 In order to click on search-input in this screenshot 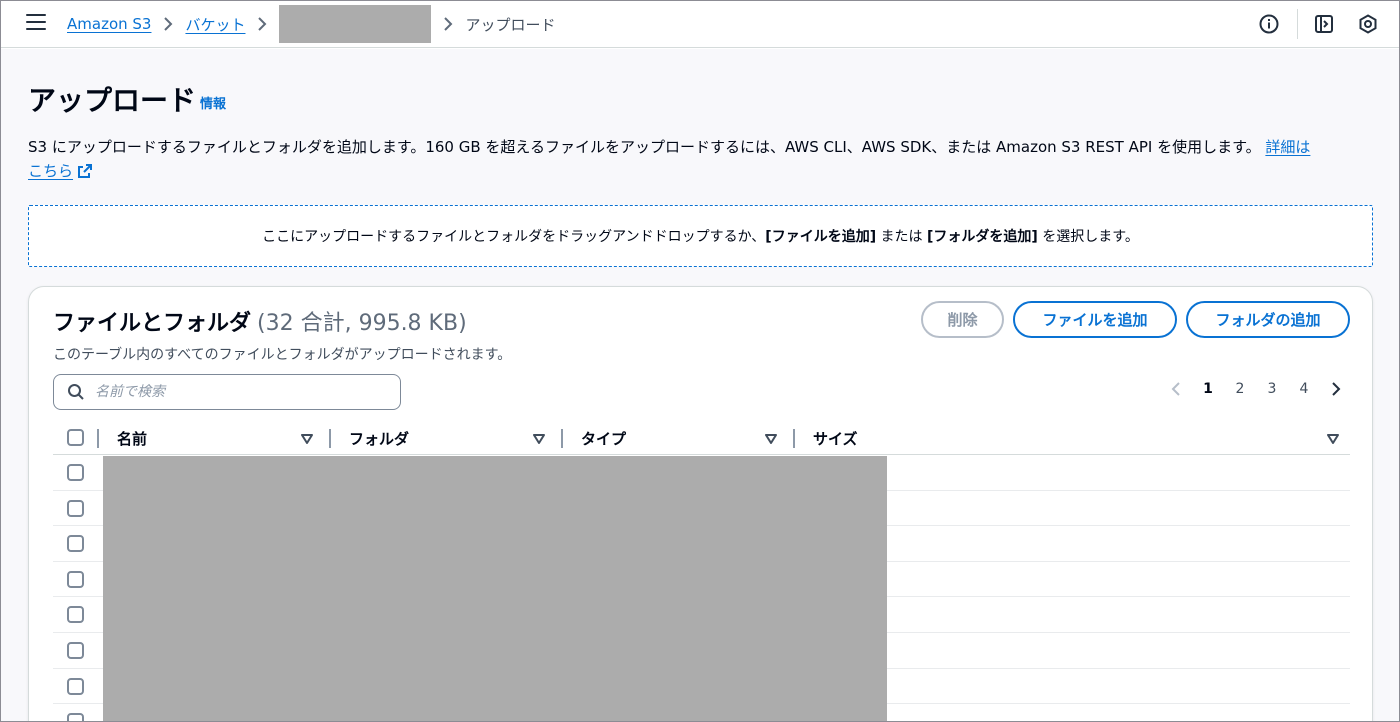, I will do `click(240, 392)`.